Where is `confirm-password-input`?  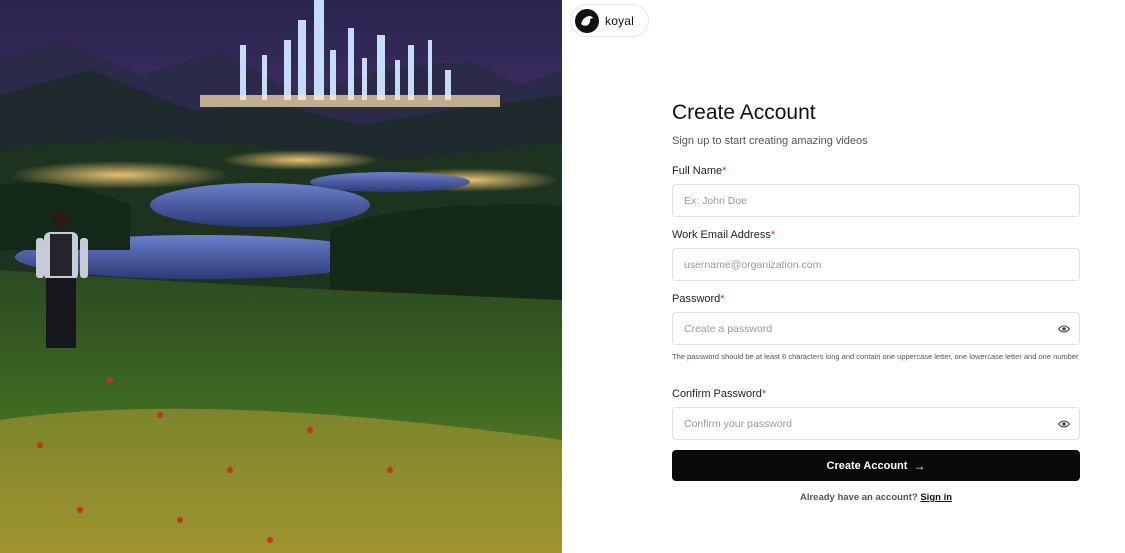
confirm-password-input is located at coordinates (876, 423).